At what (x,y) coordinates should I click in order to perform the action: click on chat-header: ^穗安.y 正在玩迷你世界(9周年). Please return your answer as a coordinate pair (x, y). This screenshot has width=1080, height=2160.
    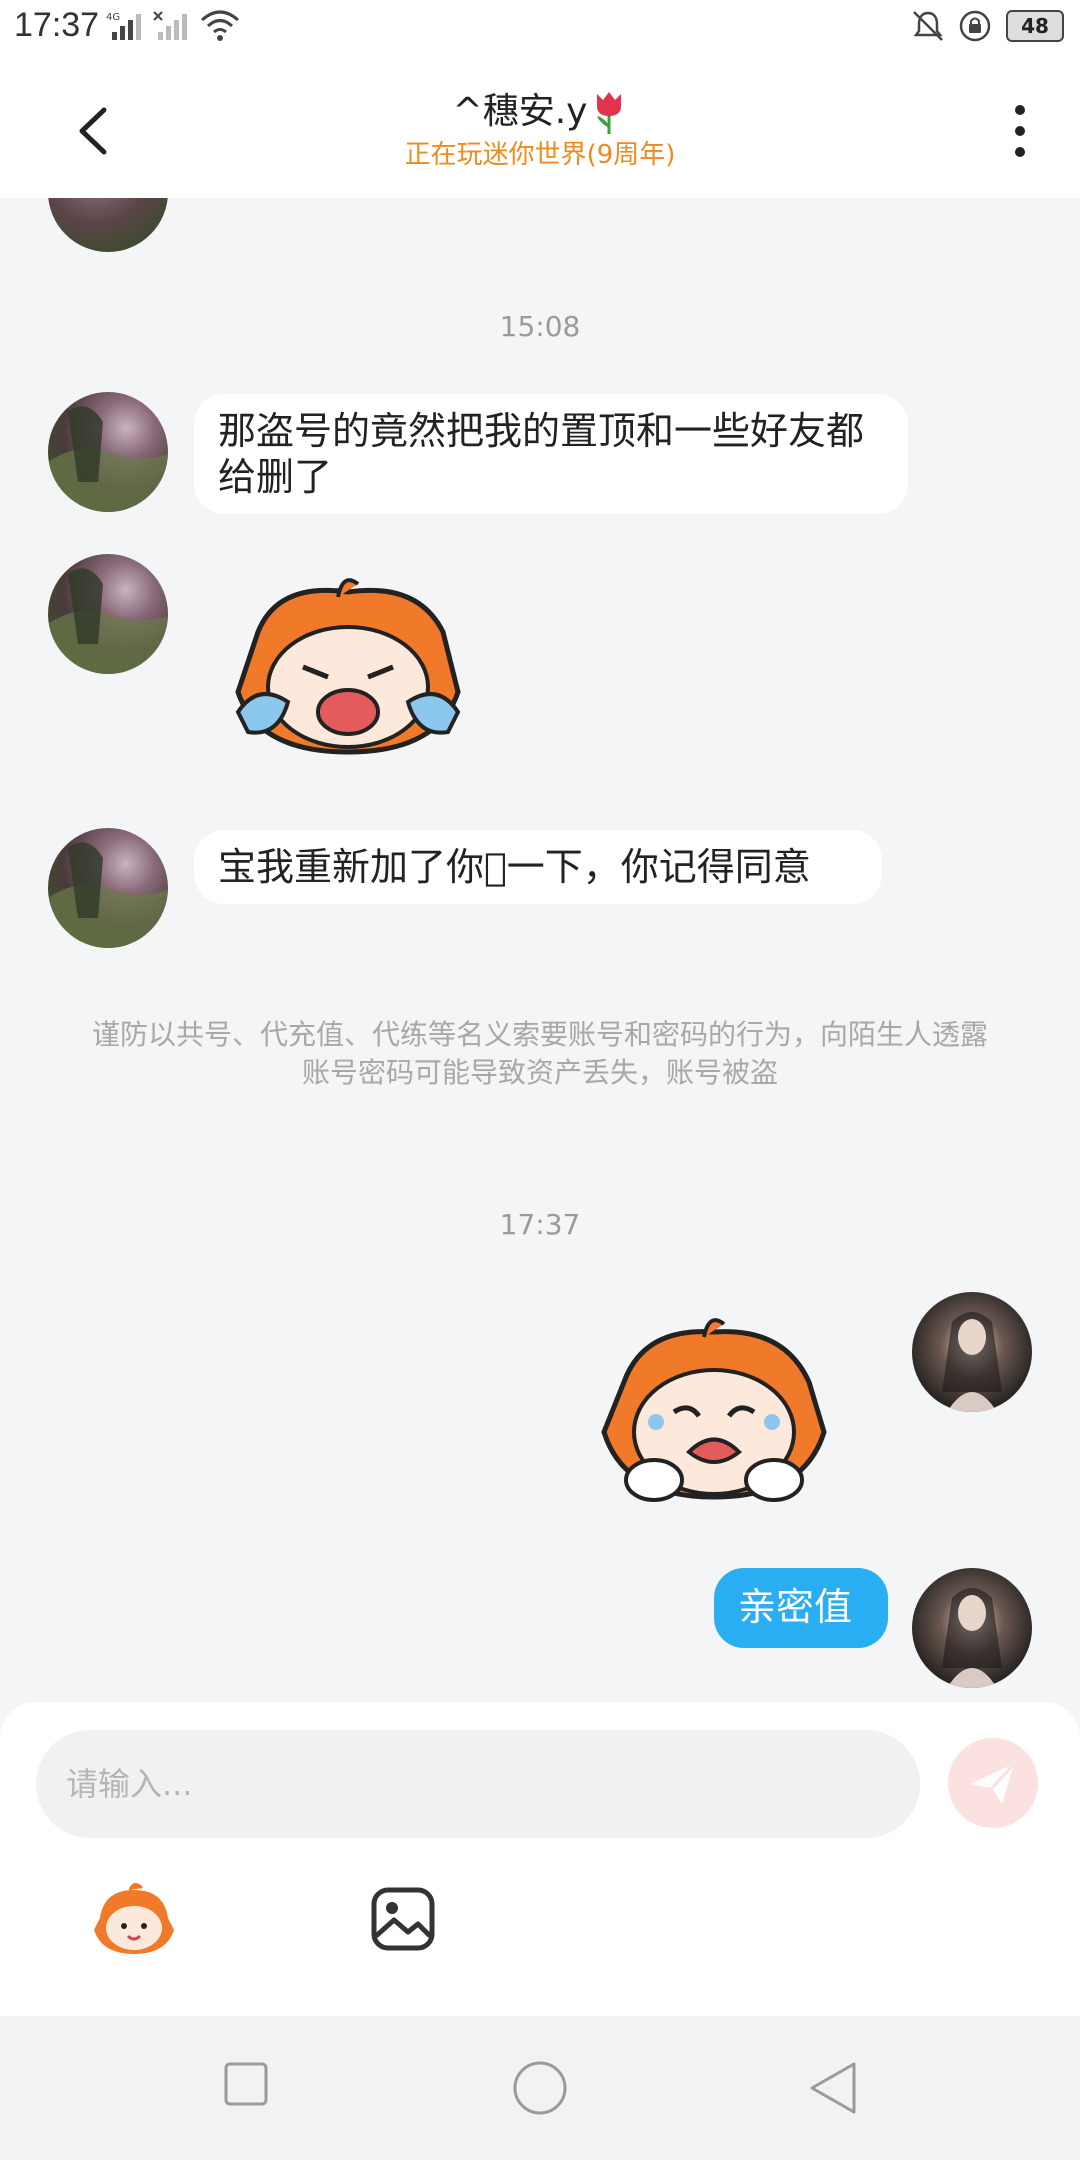
    Looking at the image, I should click on (540, 127).